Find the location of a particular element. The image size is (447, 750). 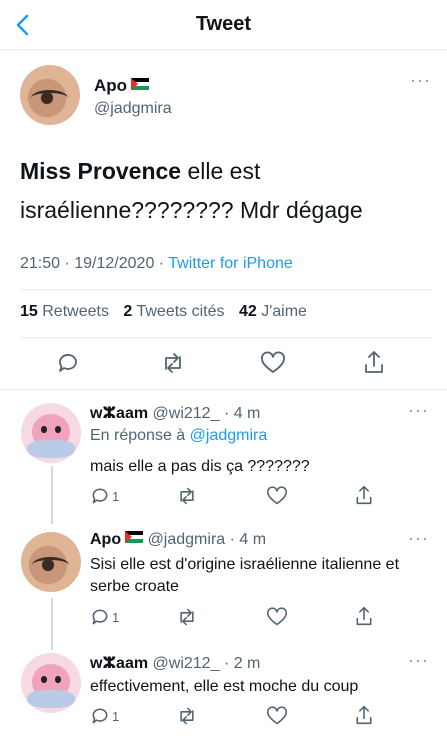

reply-time: · 2 m is located at coordinates (242, 663).